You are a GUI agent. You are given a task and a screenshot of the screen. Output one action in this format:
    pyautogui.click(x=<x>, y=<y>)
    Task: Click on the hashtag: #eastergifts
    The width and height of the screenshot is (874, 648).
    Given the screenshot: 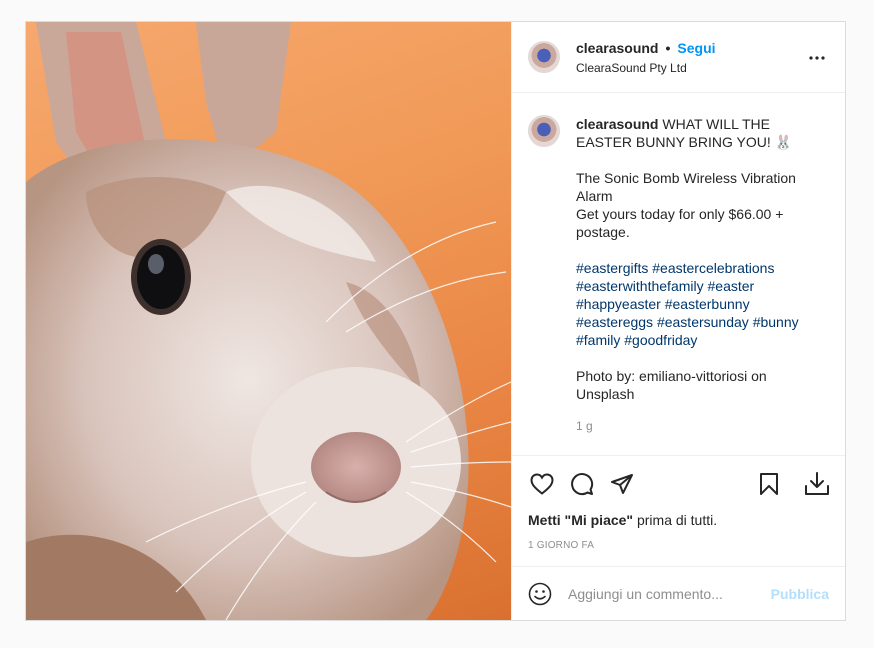 What is the action you would take?
    pyautogui.click(x=612, y=268)
    